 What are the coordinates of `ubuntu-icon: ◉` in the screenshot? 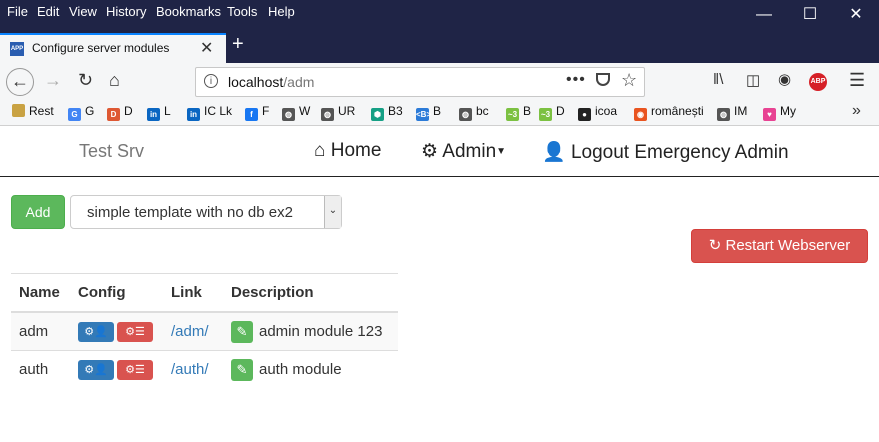 It's located at (640, 114).